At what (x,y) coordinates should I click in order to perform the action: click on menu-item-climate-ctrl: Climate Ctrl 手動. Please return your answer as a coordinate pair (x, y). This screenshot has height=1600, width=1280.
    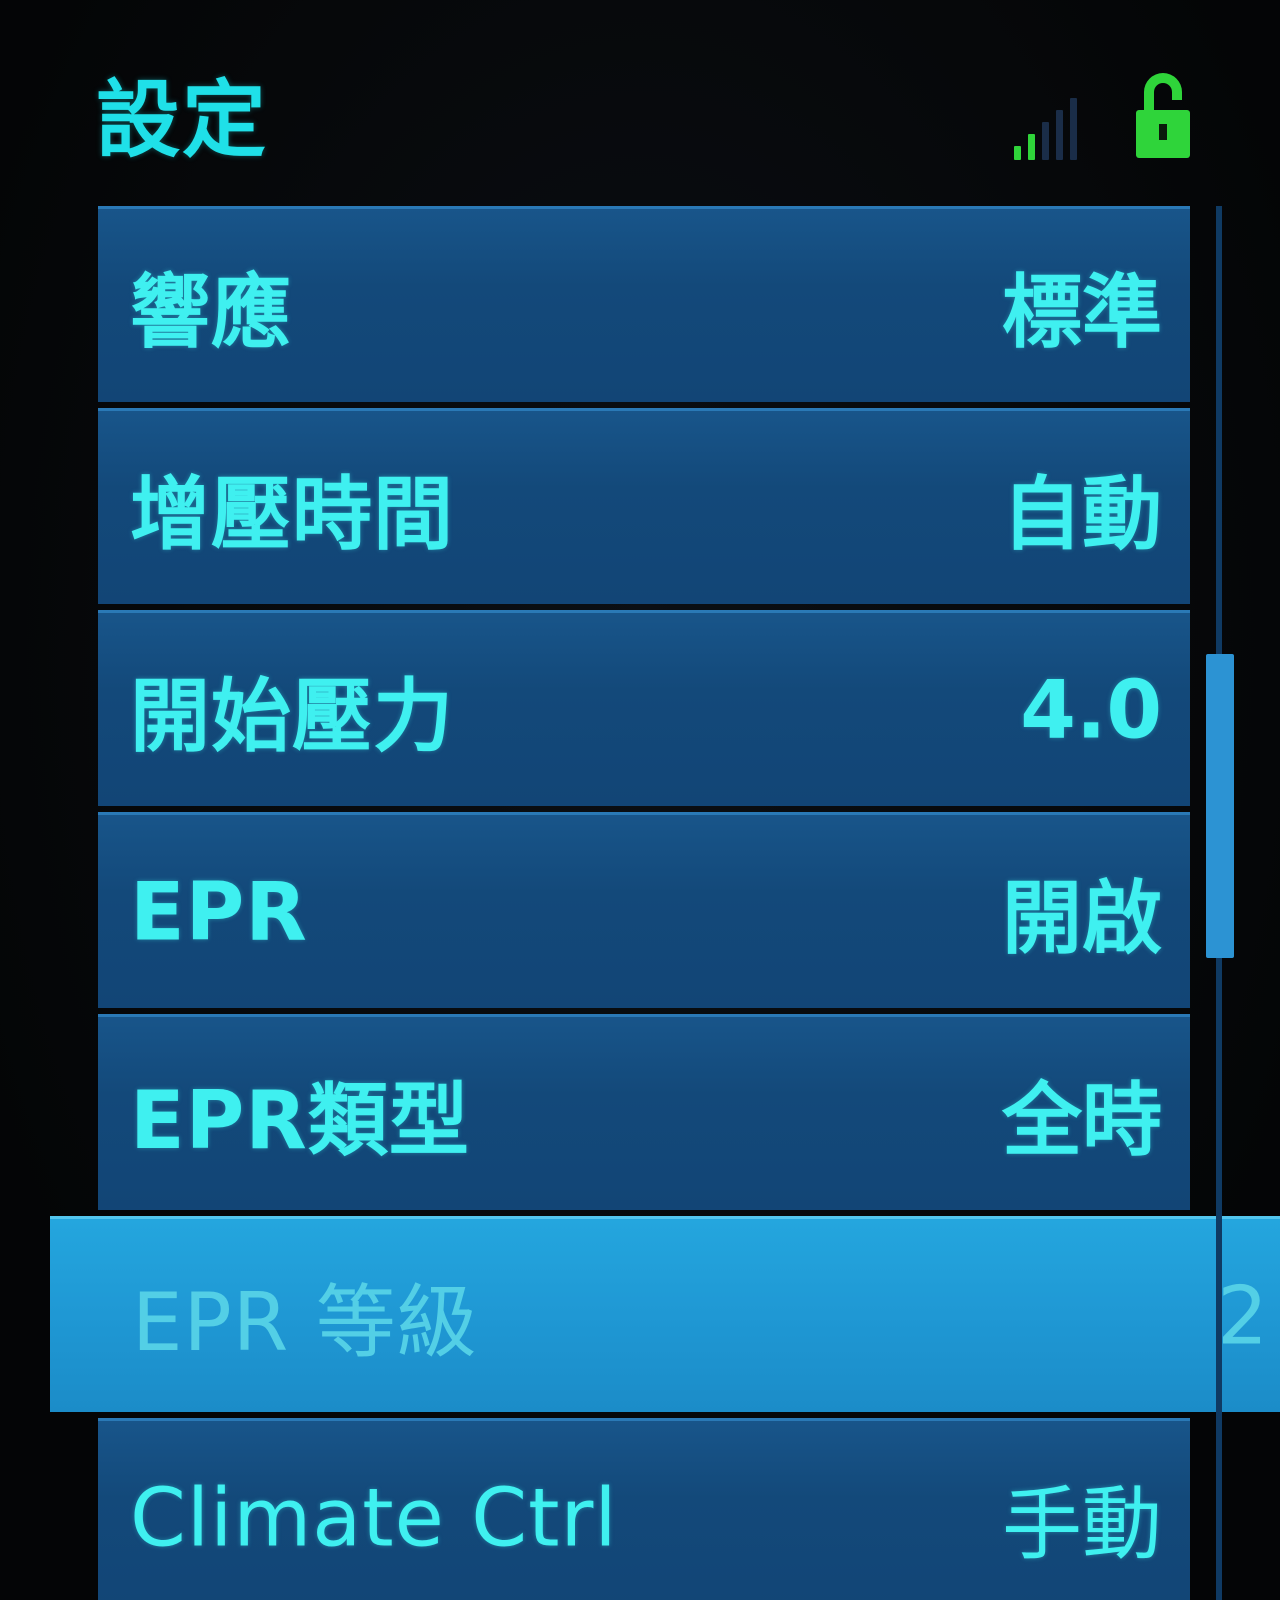
    Looking at the image, I should click on (644, 1509).